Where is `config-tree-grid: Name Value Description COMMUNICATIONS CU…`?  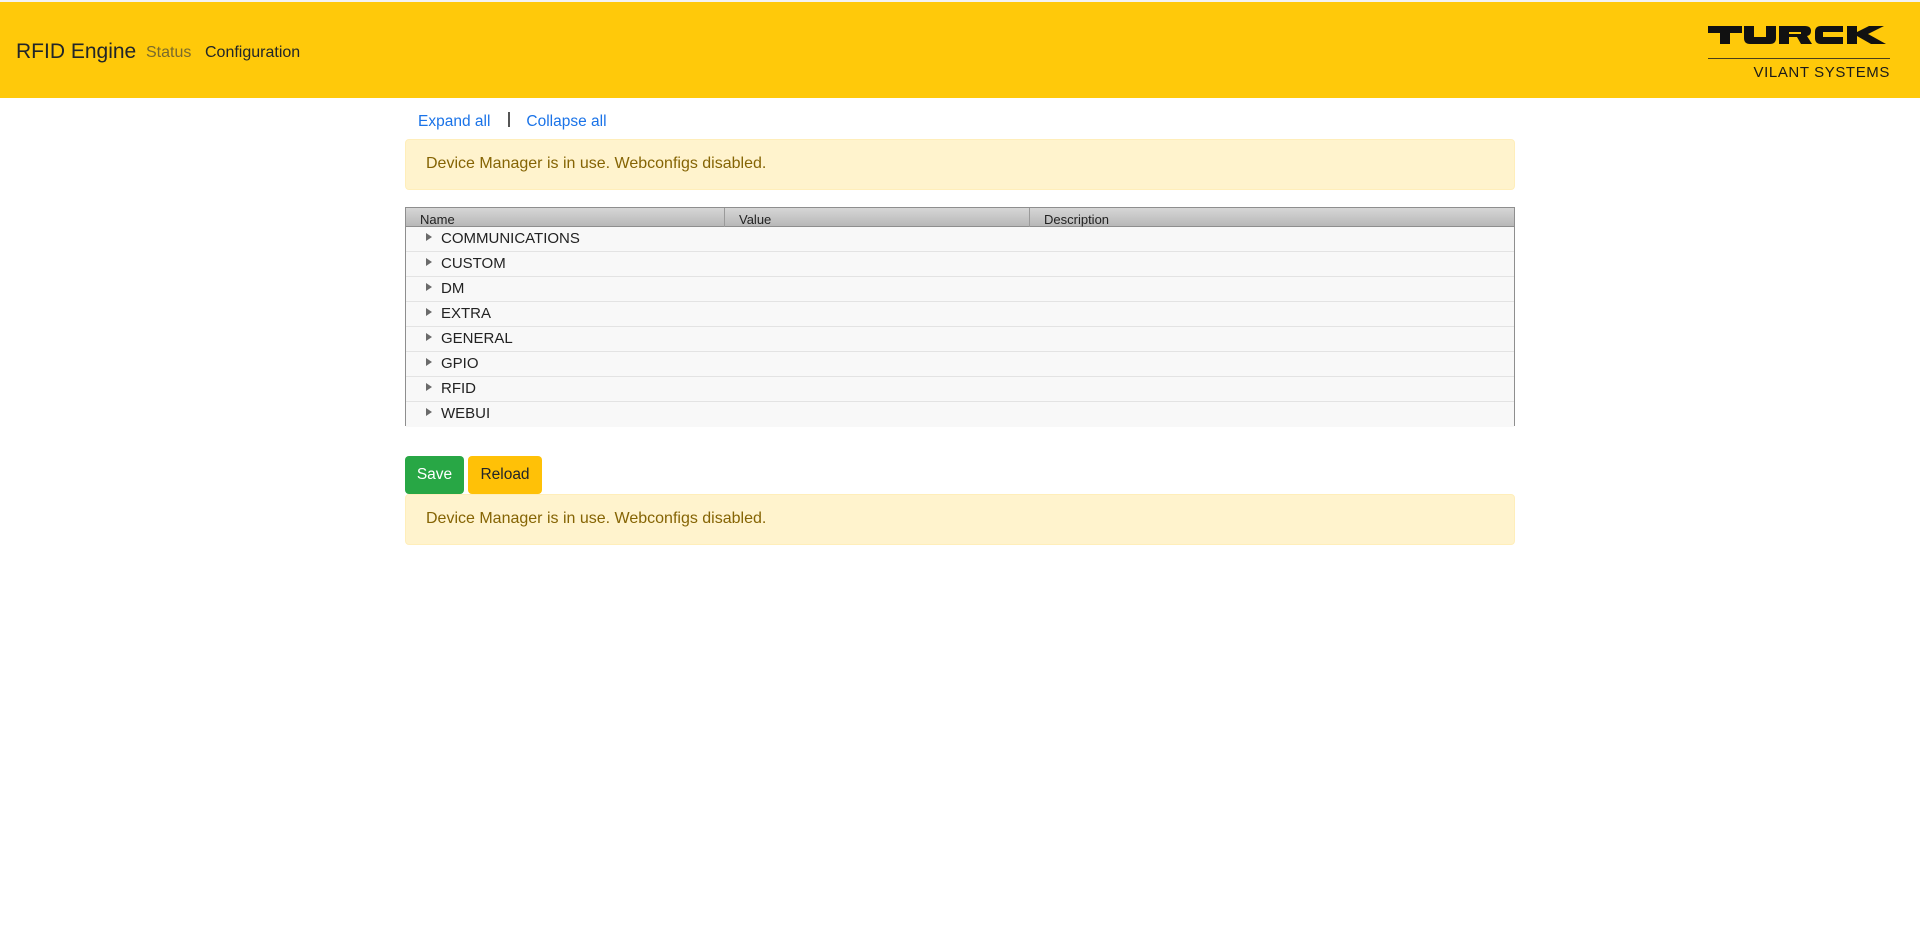 config-tree-grid: Name Value Description COMMUNICATIONS CU… is located at coordinates (960, 317).